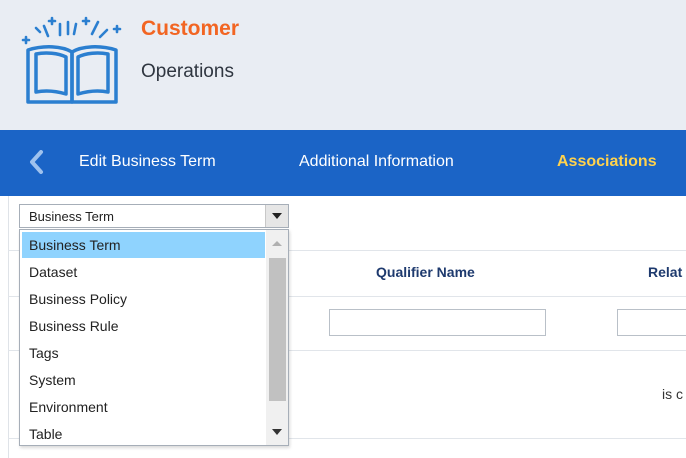 This screenshot has height=458, width=686. What do you see at coordinates (143, 272) in the screenshot?
I see `option-dataset: Dataset` at bounding box center [143, 272].